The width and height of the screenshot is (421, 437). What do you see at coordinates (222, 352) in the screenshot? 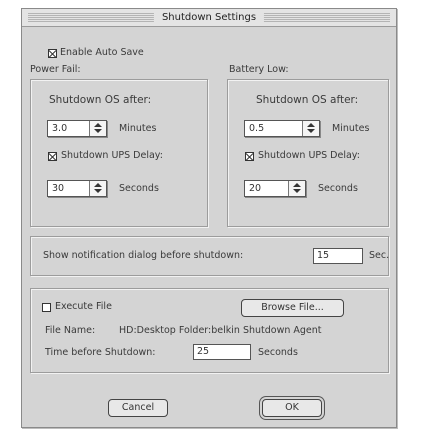
I see `time-before-shutdown-field: 25` at bounding box center [222, 352].